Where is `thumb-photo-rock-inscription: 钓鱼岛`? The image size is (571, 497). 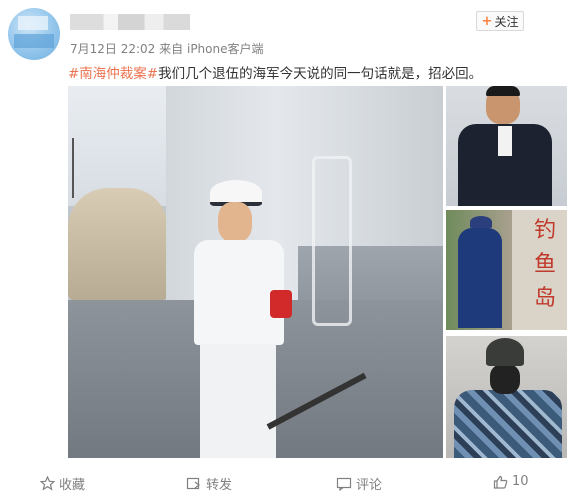
thumb-photo-rock-inscription: 钓鱼岛 is located at coordinates (506, 270).